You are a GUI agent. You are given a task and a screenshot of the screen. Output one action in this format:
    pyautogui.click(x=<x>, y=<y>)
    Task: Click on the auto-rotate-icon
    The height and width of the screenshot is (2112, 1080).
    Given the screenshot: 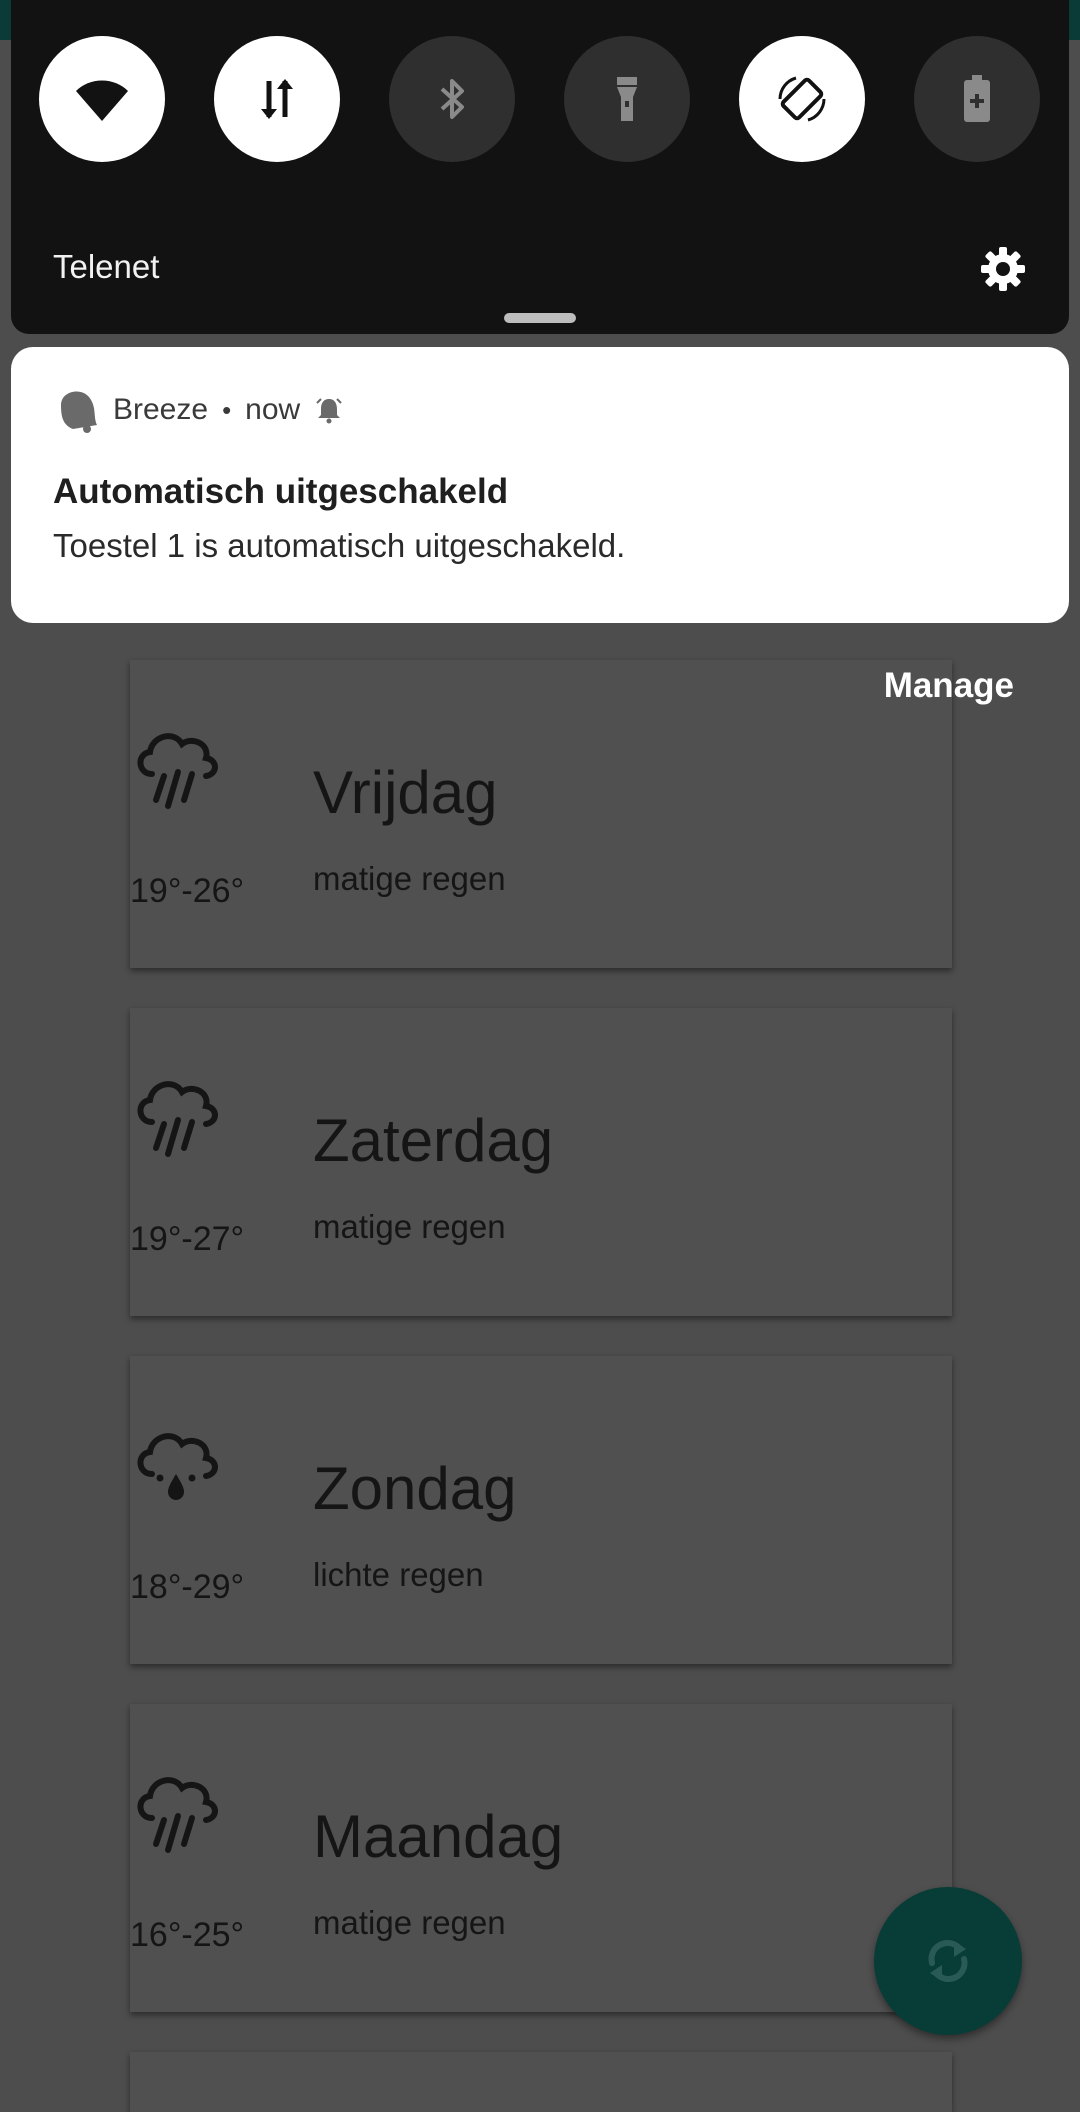 What is the action you would take?
    pyautogui.click(x=802, y=99)
    